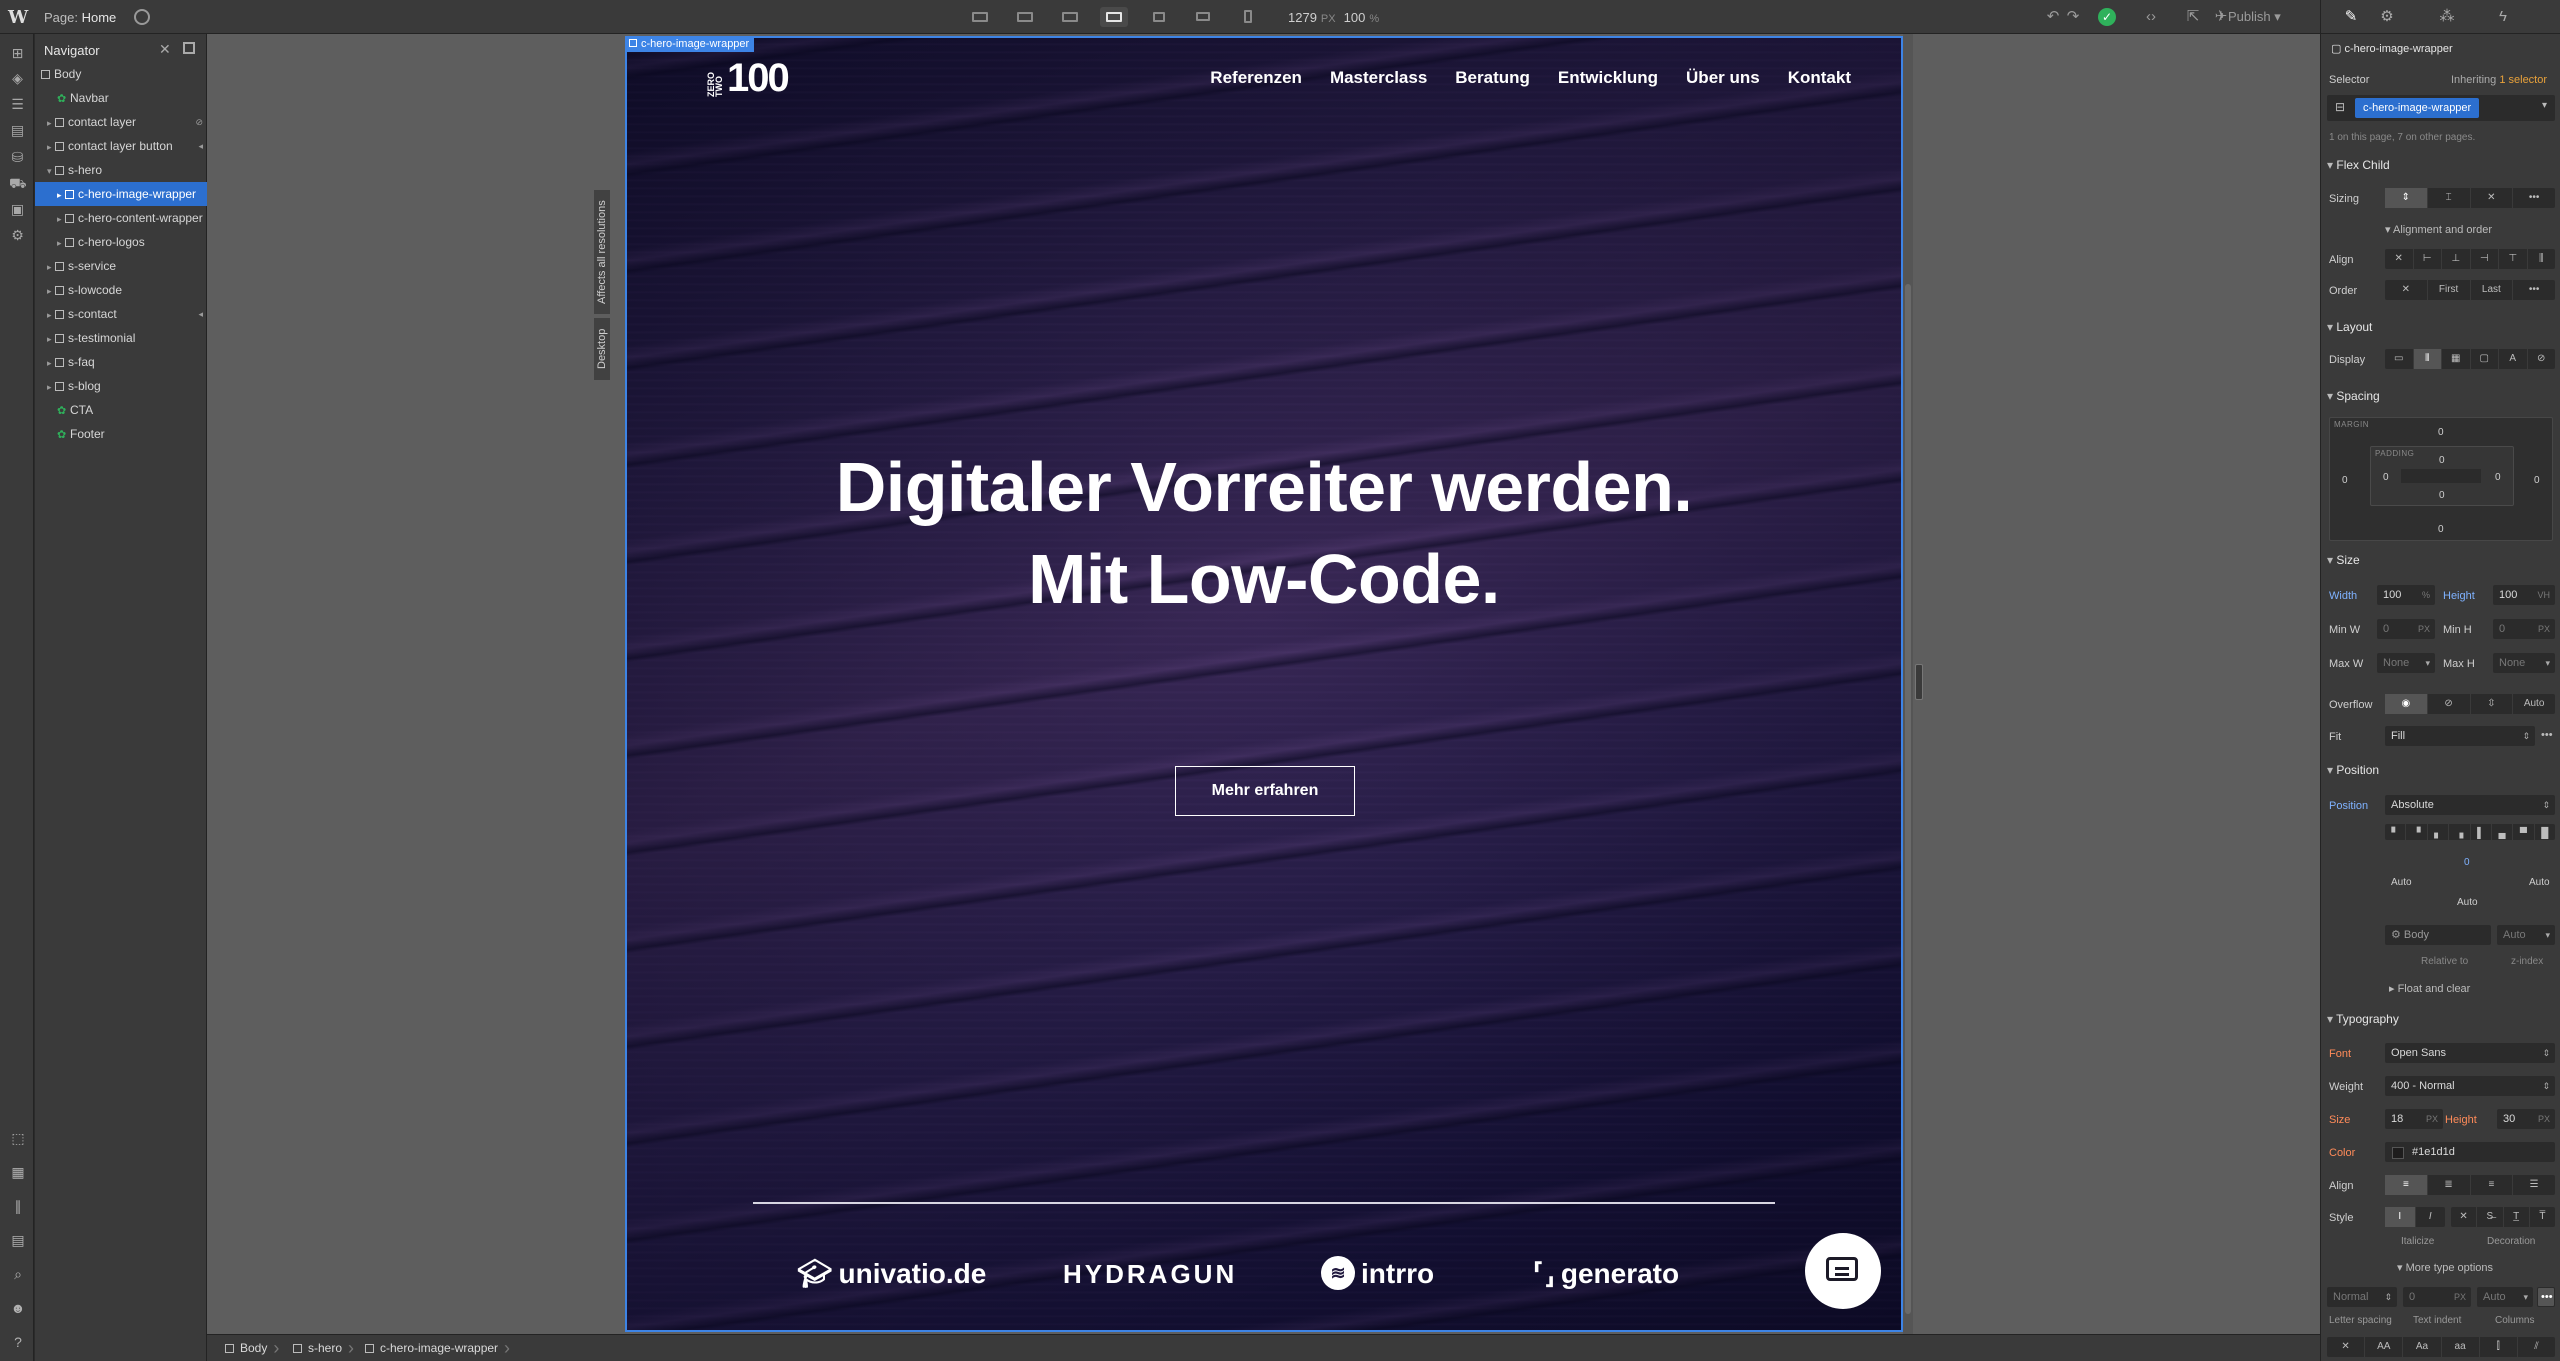 The width and height of the screenshot is (2560, 1361). I want to click on preview-eye-icon, so click(142, 17).